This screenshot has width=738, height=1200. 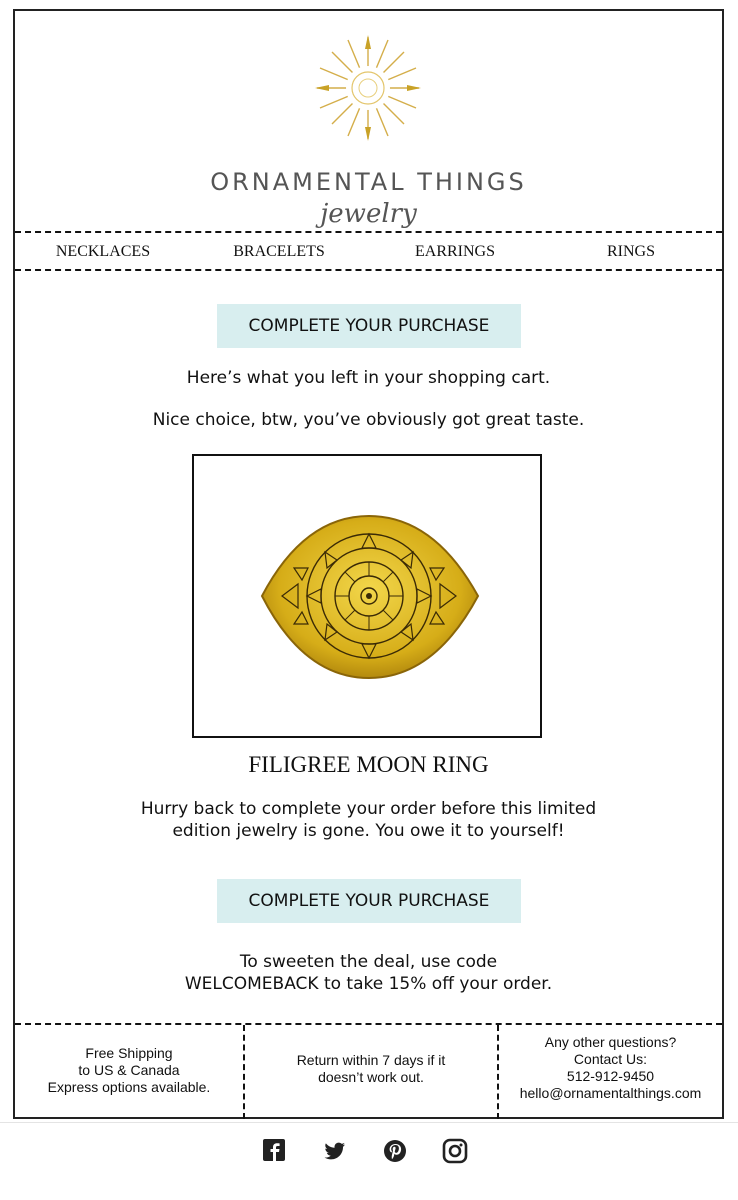 I want to click on complete-purchase-button-top: COMPLETE YOUR PURCHASE, so click(x=369, y=326).